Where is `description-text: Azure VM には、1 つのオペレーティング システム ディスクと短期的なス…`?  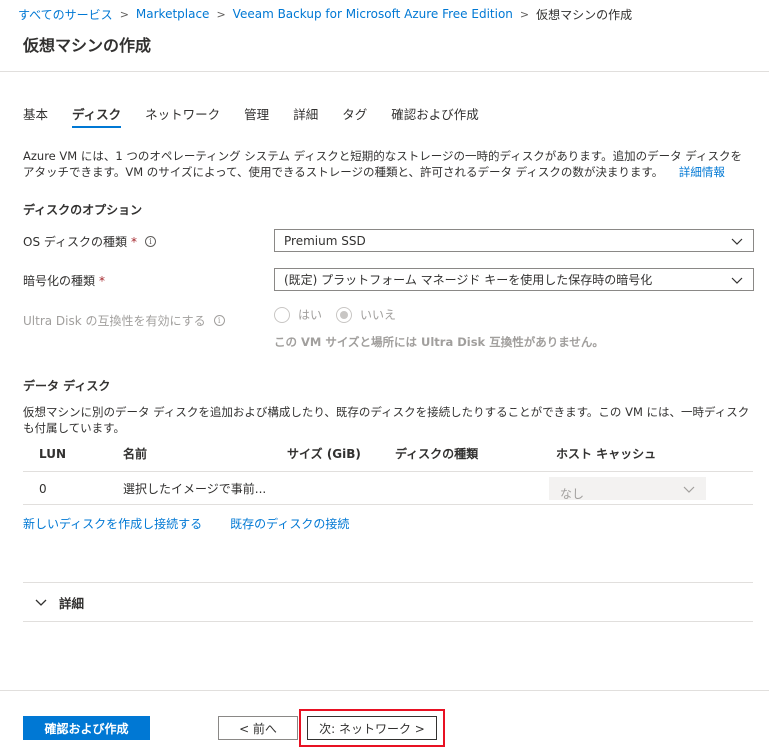
description-text: Azure VM には、1 つのオペレーティング システム ディスクと短期的なス… is located at coordinates (382, 164).